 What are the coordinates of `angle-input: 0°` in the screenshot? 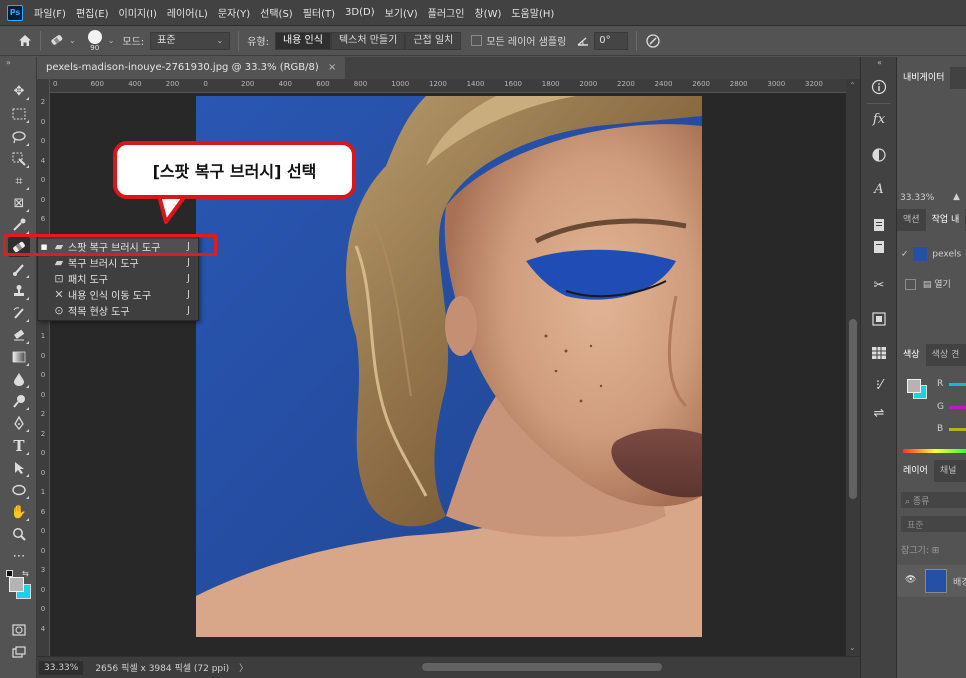 It's located at (611, 40).